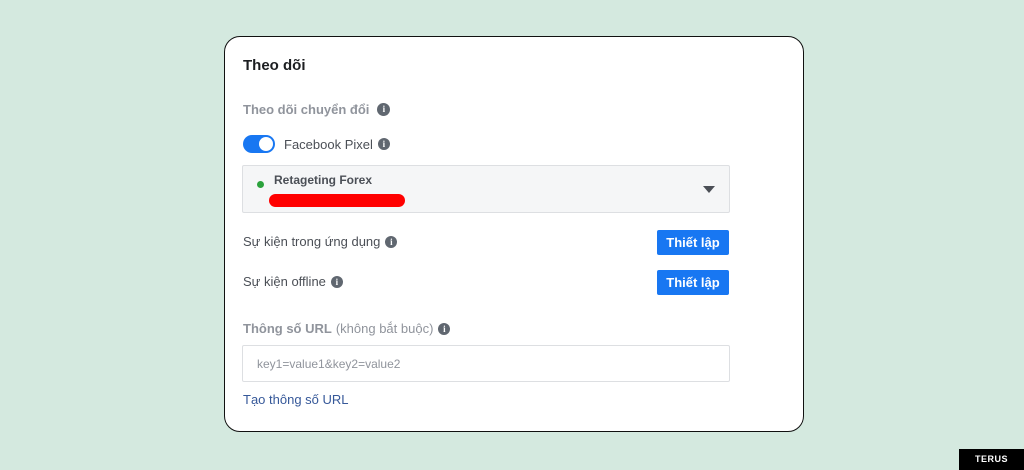 Image resolution: width=1024 pixels, height=470 pixels. What do you see at coordinates (312, 241) in the screenshot?
I see `app-events-label: Sự kiện trong ứng dụng` at bounding box center [312, 241].